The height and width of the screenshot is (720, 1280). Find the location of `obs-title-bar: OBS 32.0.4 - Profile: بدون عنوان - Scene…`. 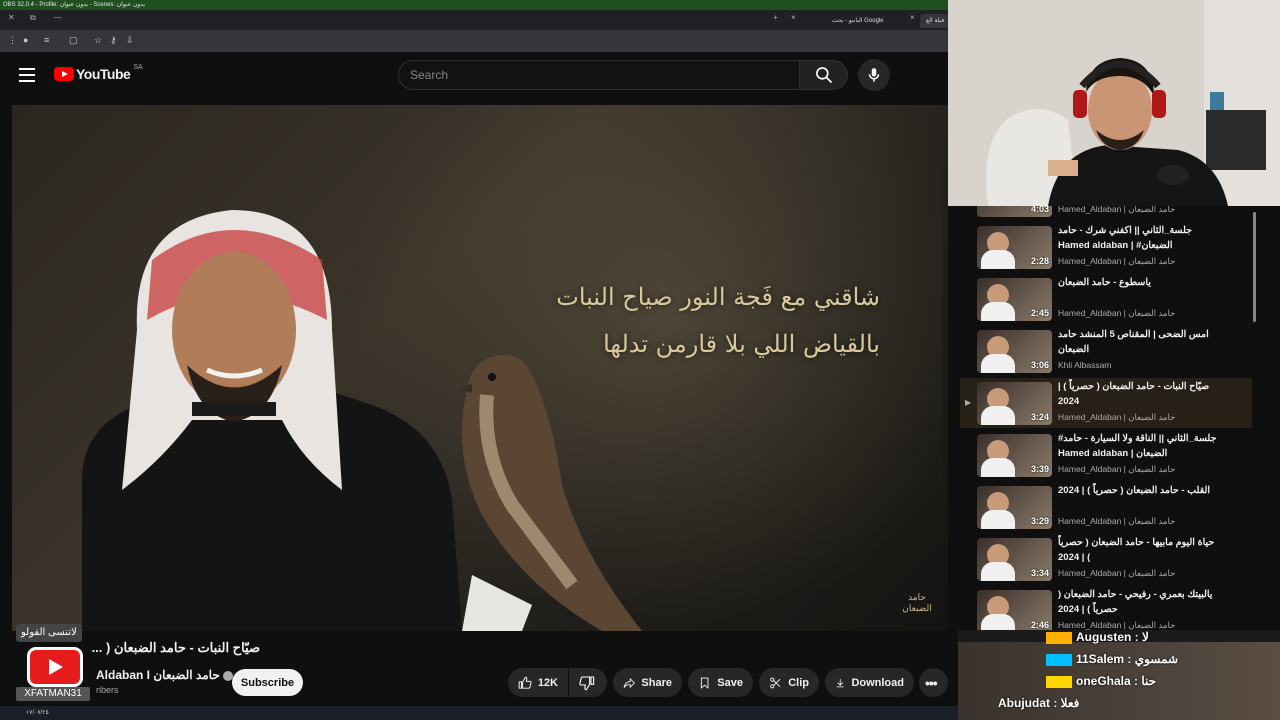

obs-title-bar: OBS 32.0.4 - Profile: بدون عنوان - Scene… is located at coordinates (474, 5).